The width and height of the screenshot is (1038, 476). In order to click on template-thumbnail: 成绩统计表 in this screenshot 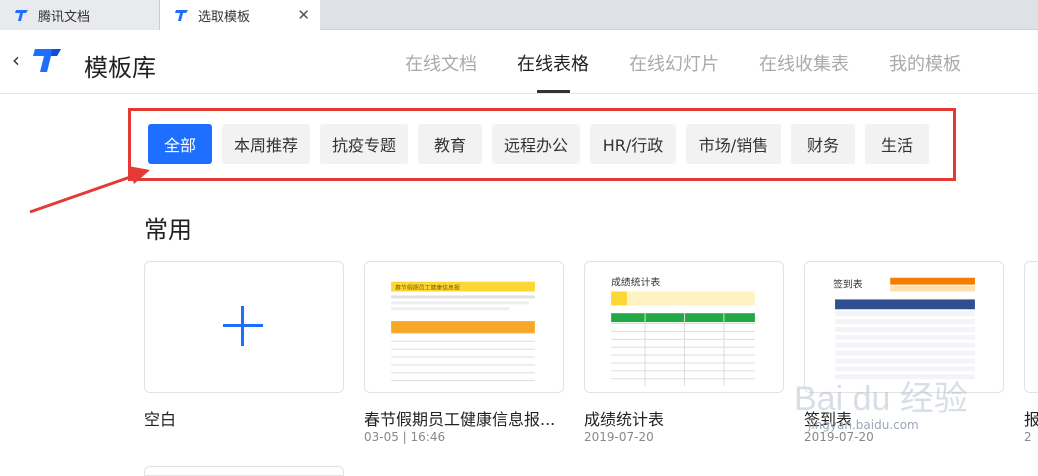, I will do `click(683, 331)`.